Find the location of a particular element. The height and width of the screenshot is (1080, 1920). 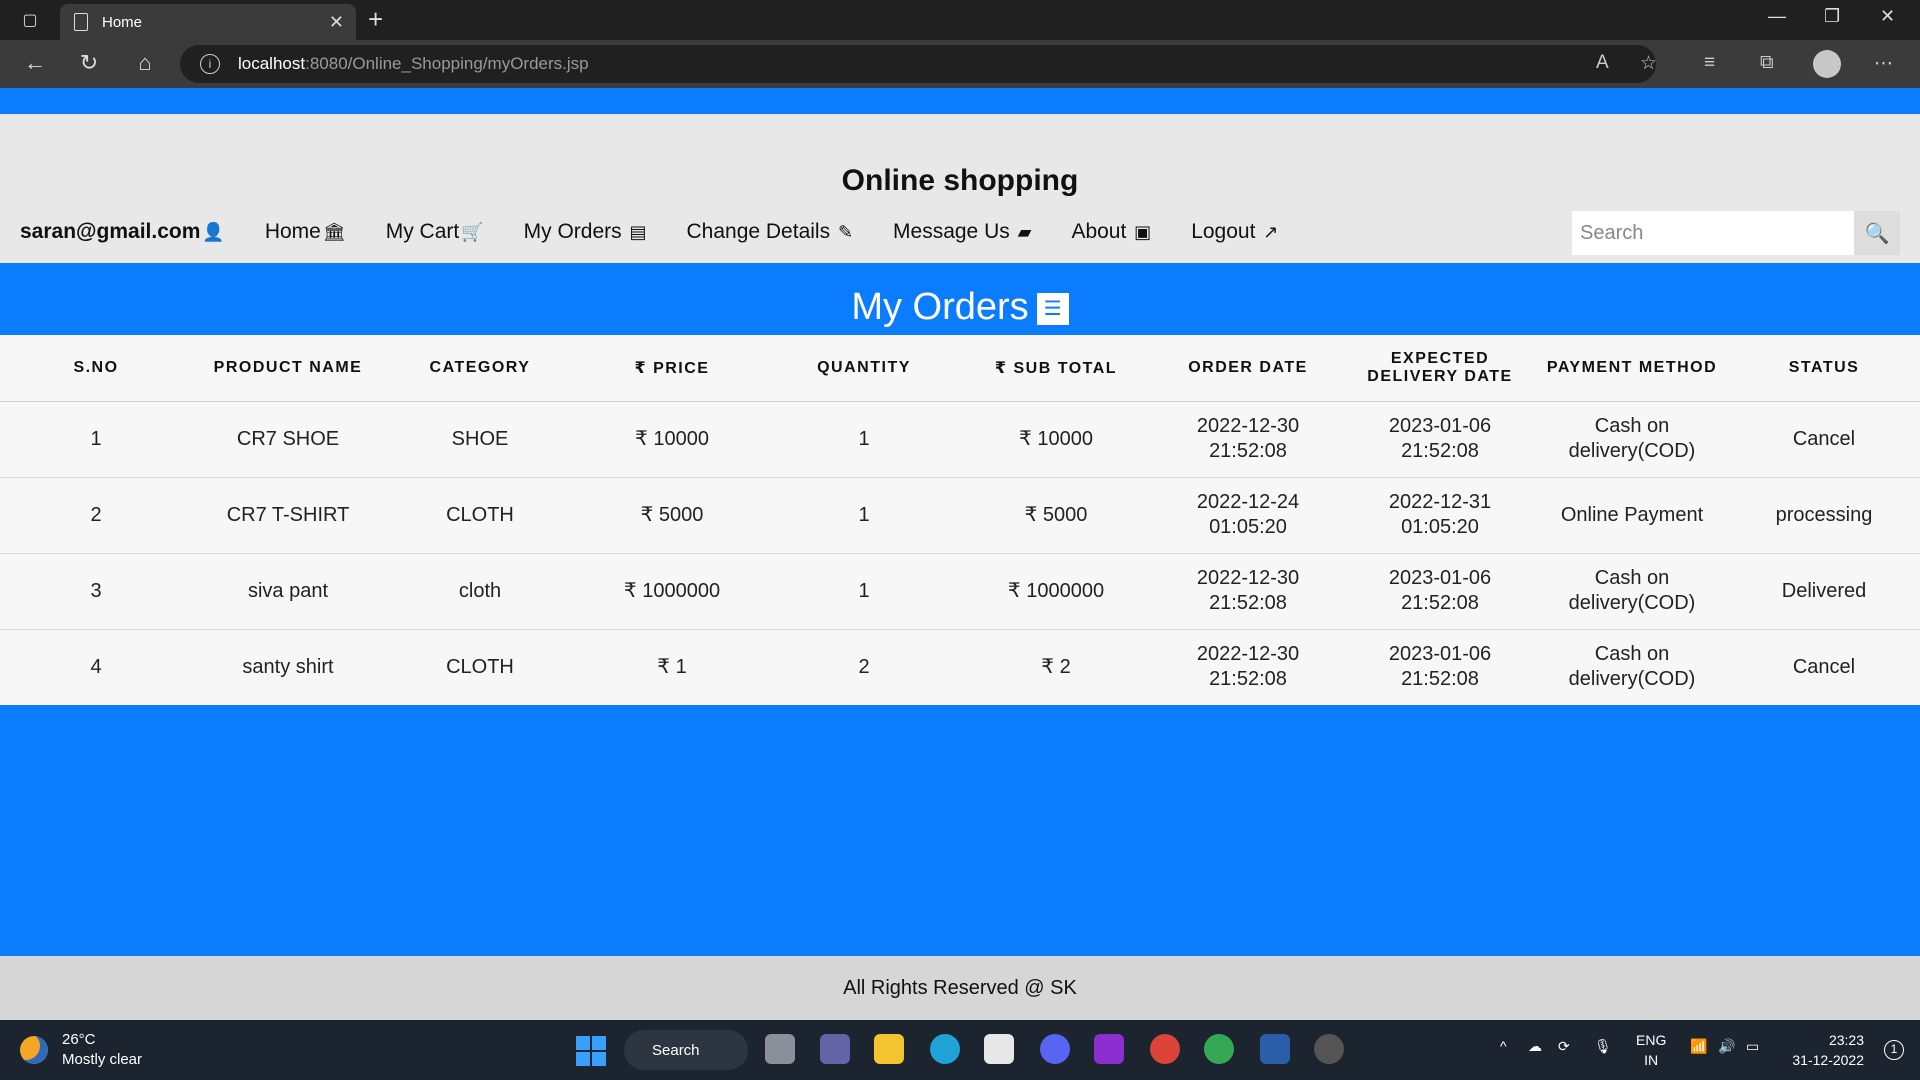

chrome-dev-icon is located at coordinates (1219, 1049).